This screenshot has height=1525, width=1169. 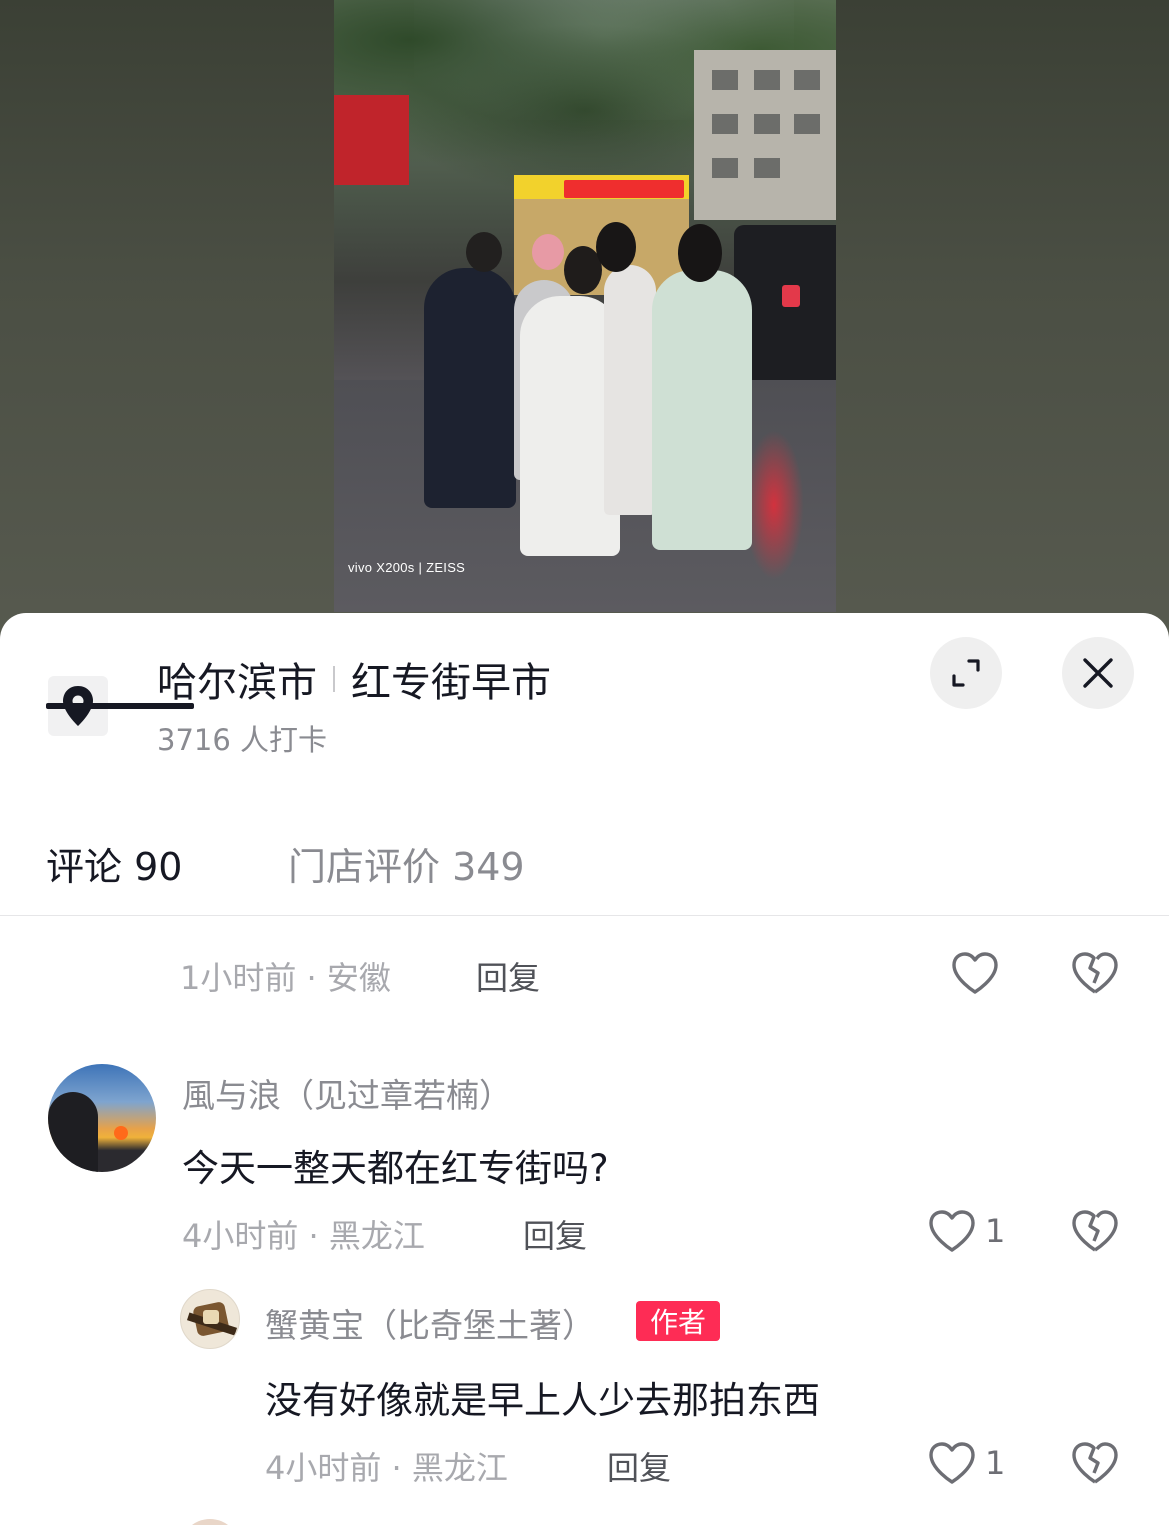 I want to click on photo-red-awning, so click(x=371, y=140).